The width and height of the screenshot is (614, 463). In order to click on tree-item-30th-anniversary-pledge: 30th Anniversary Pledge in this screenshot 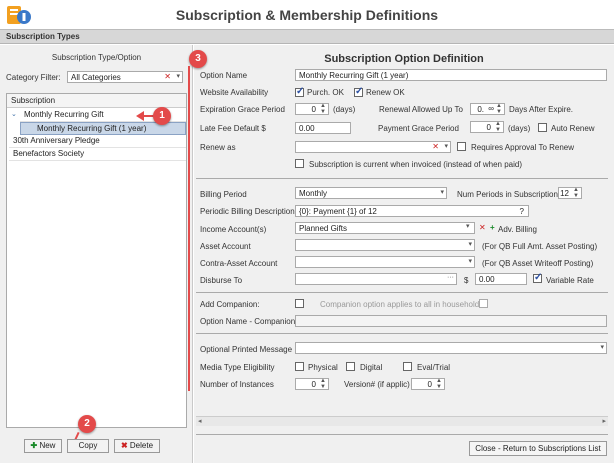, I will do `click(97, 141)`.